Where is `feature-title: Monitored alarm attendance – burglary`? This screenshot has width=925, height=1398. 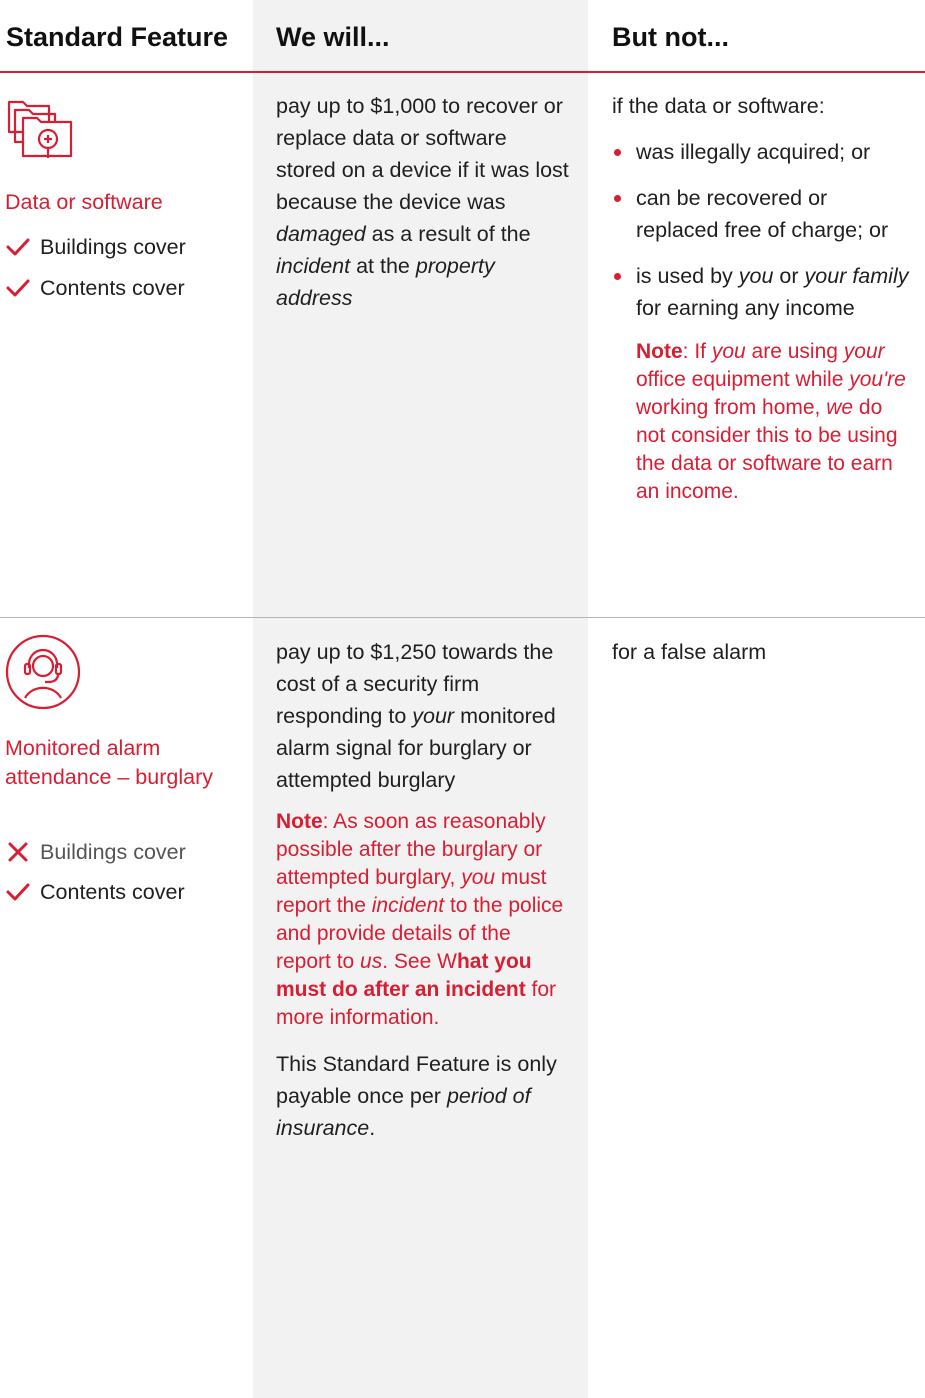 feature-title: Monitored alarm attendance – burglary is located at coordinates (109, 762).